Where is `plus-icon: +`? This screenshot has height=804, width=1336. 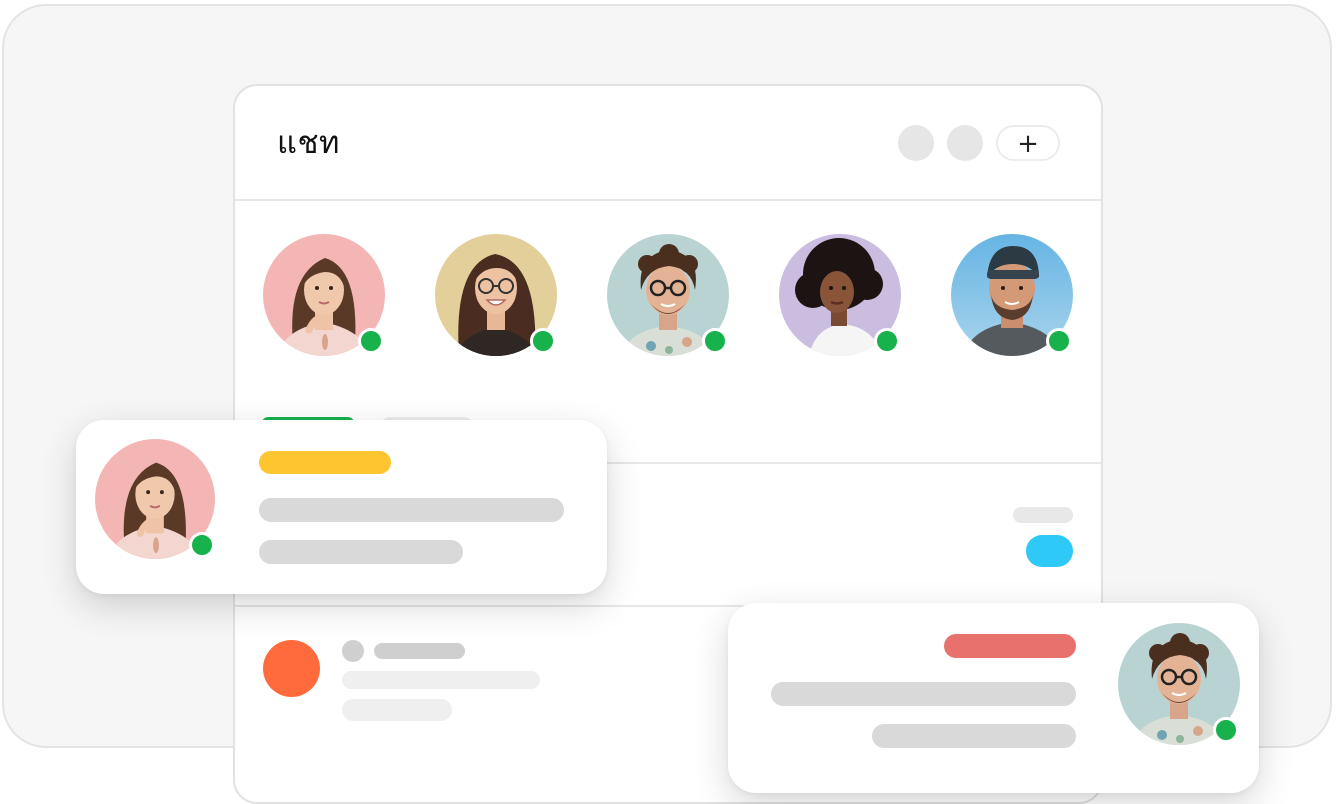 plus-icon: + is located at coordinates (1028, 144).